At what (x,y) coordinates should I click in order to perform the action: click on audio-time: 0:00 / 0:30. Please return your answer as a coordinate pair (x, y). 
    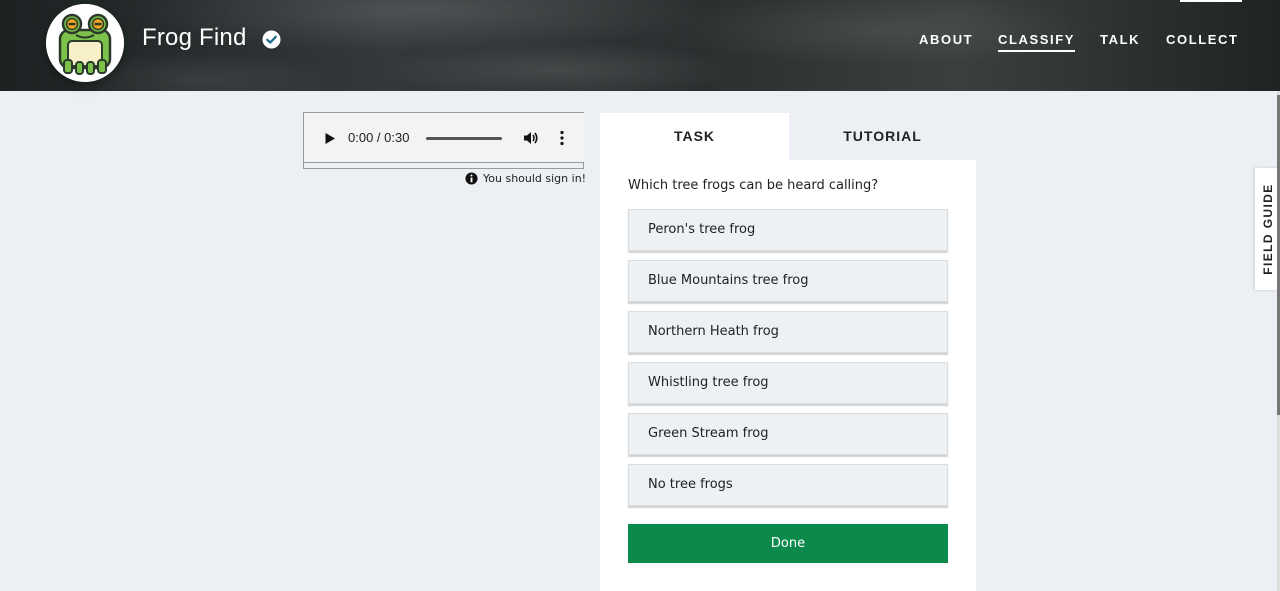
    Looking at the image, I should click on (379, 137).